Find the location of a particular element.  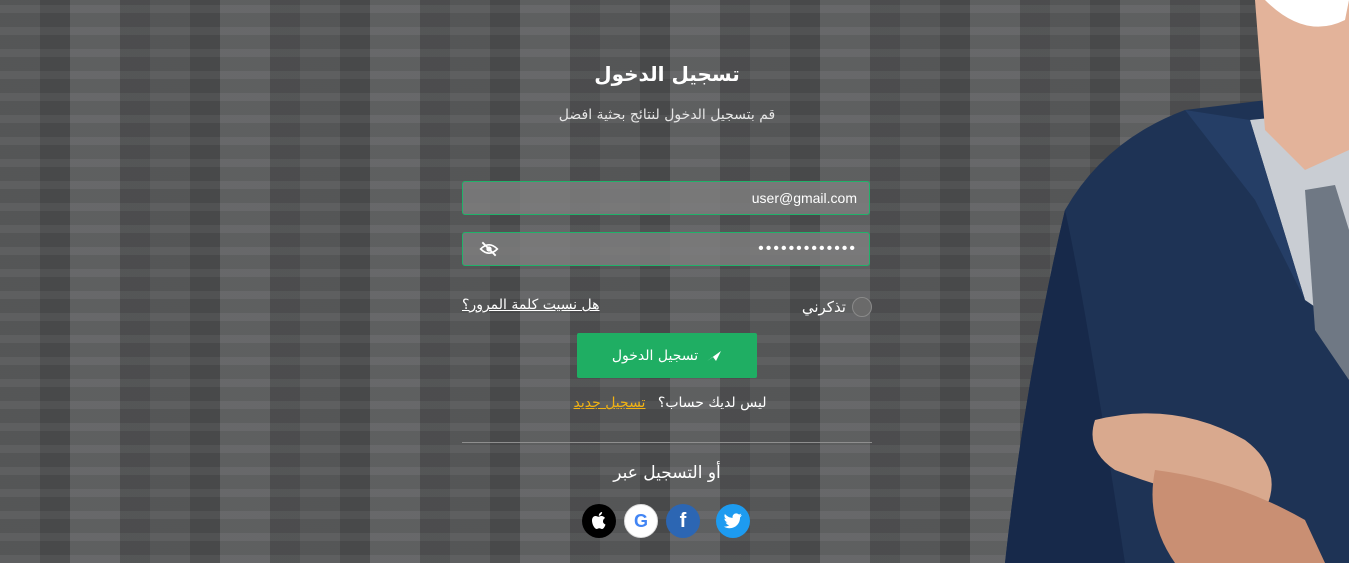

password-input is located at coordinates (666, 249).